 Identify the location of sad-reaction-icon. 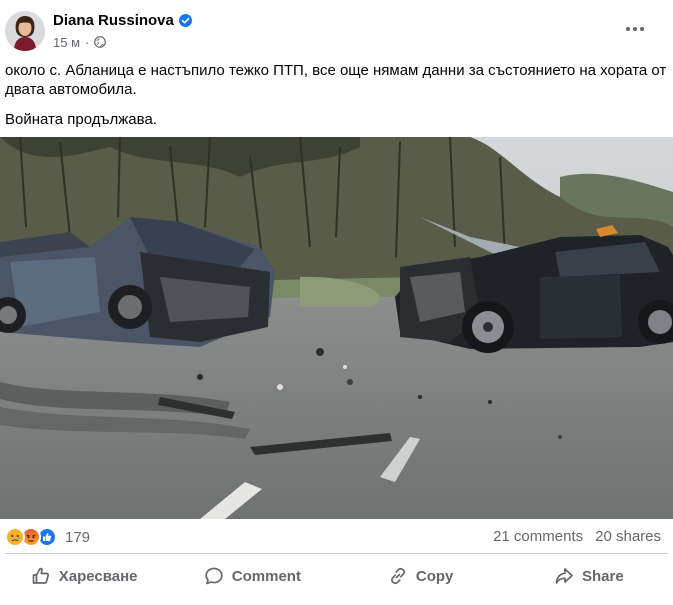
(15, 537).